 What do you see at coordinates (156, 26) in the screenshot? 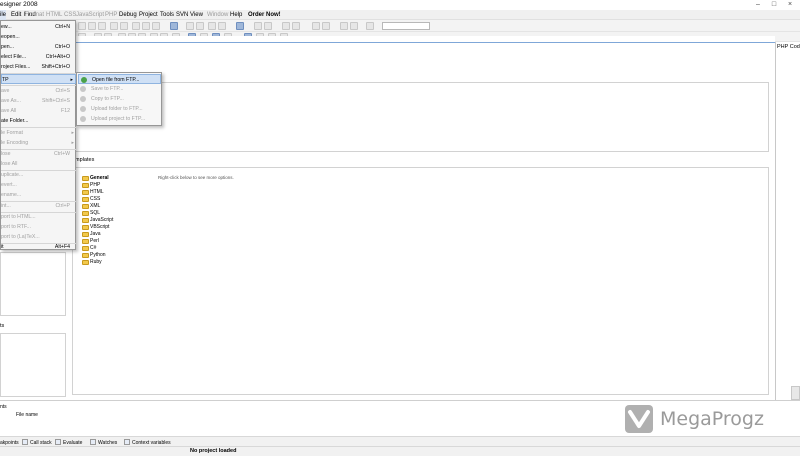
I see `paste-icon` at bounding box center [156, 26].